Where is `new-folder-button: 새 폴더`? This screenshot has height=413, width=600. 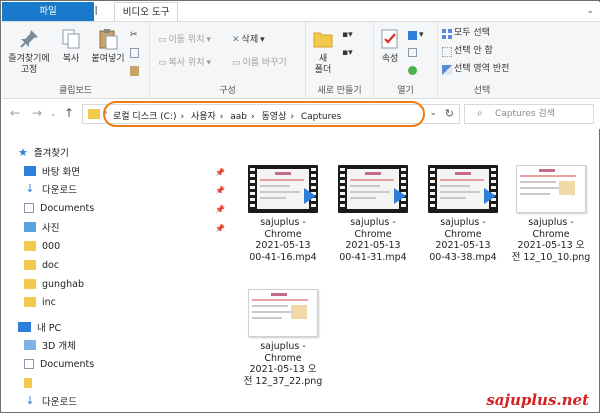 new-folder-button: 새 폴더 is located at coordinates (323, 52).